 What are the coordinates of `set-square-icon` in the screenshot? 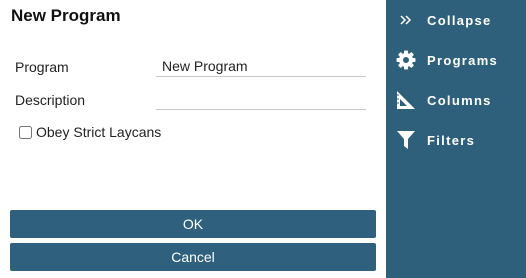 It's located at (406, 100).